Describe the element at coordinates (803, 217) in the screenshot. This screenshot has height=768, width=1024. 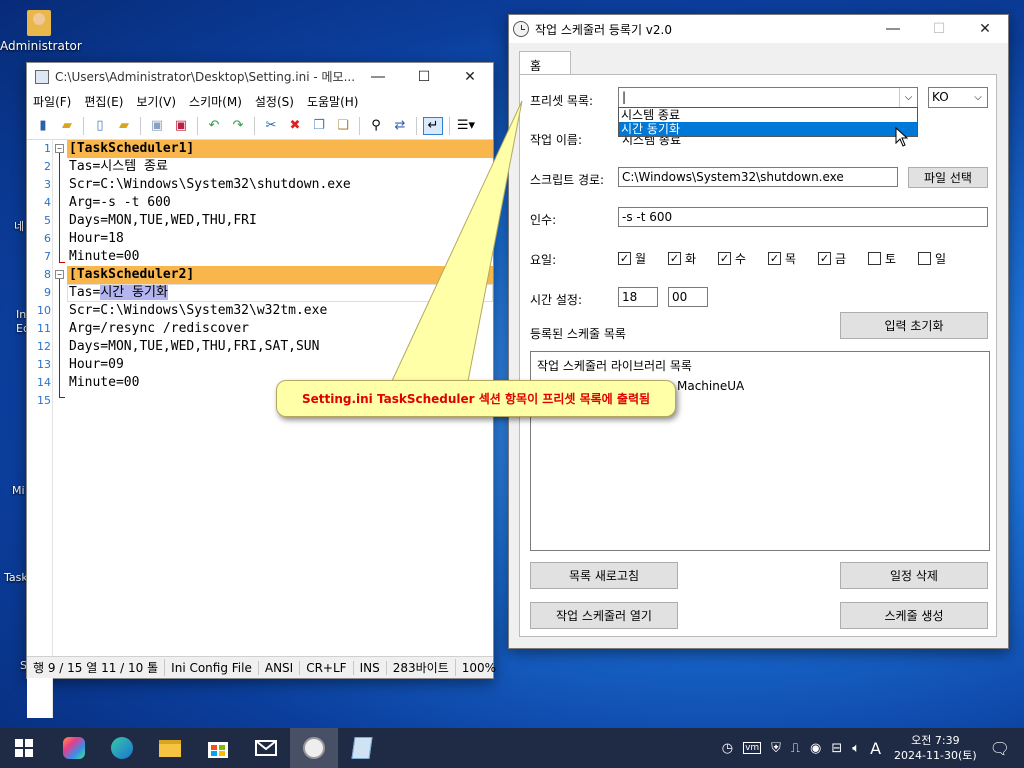
I see `arguments-input: -s -t 600` at that location.